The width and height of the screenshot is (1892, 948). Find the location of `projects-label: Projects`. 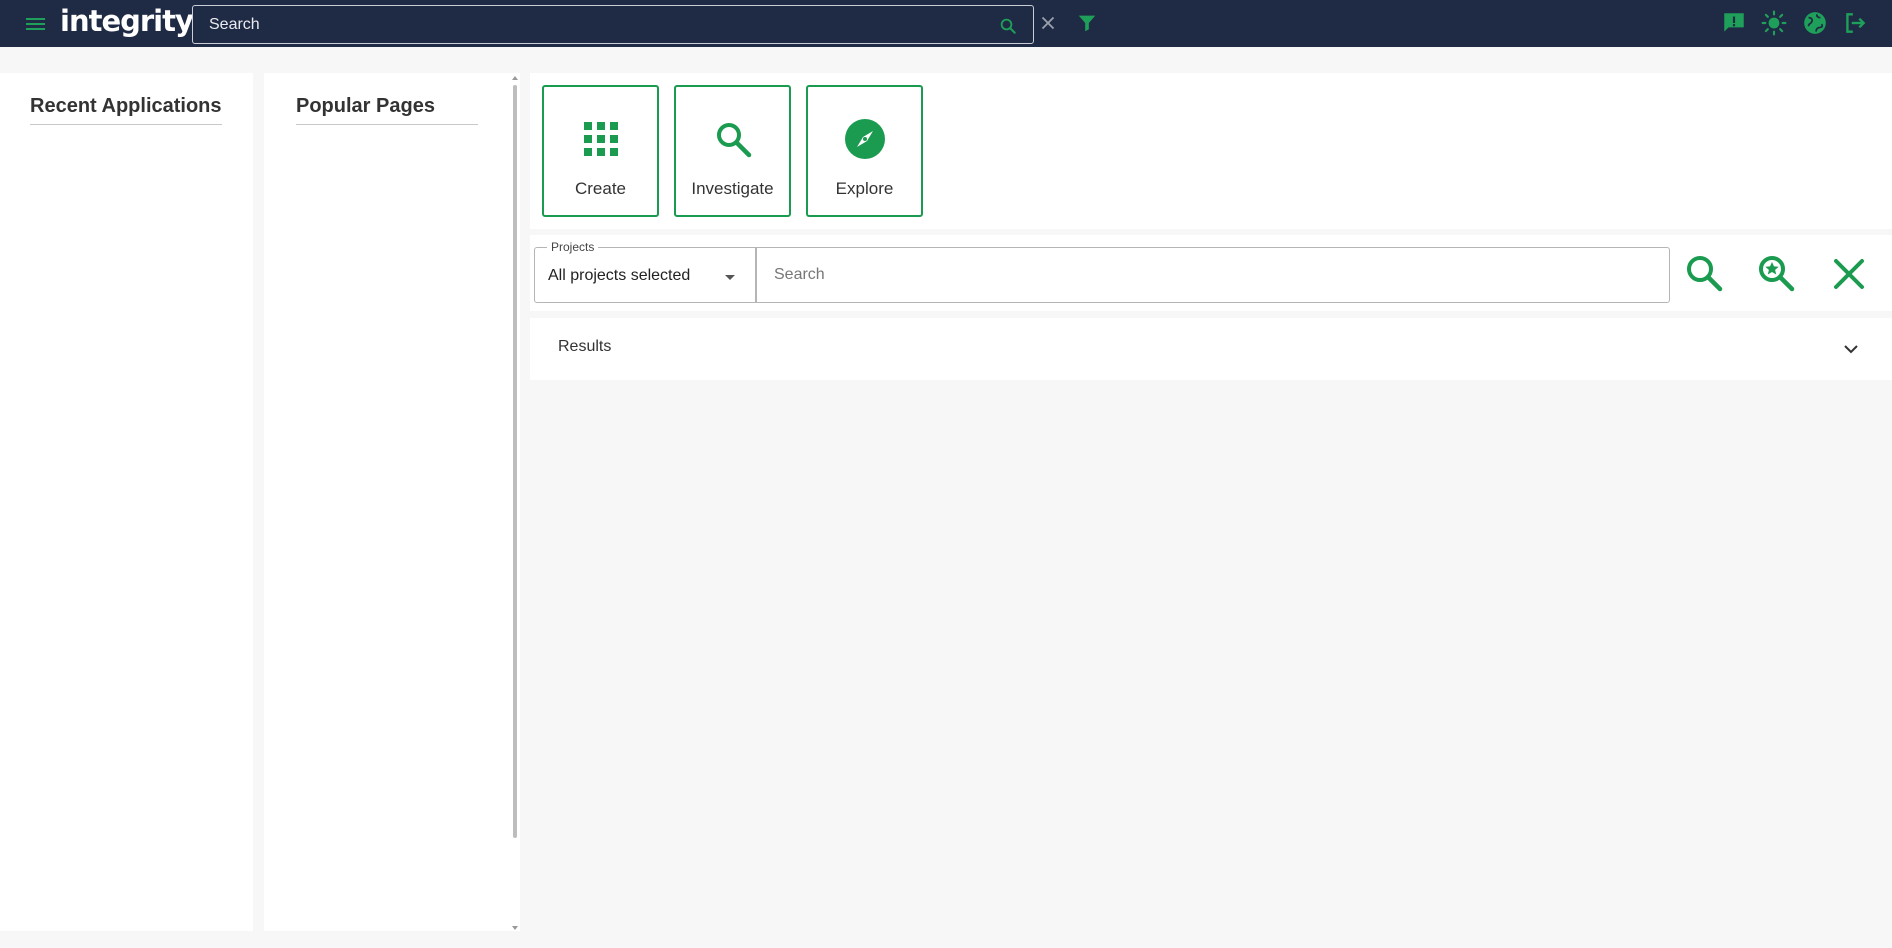

projects-label: Projects is located at coordinates (573, 247).